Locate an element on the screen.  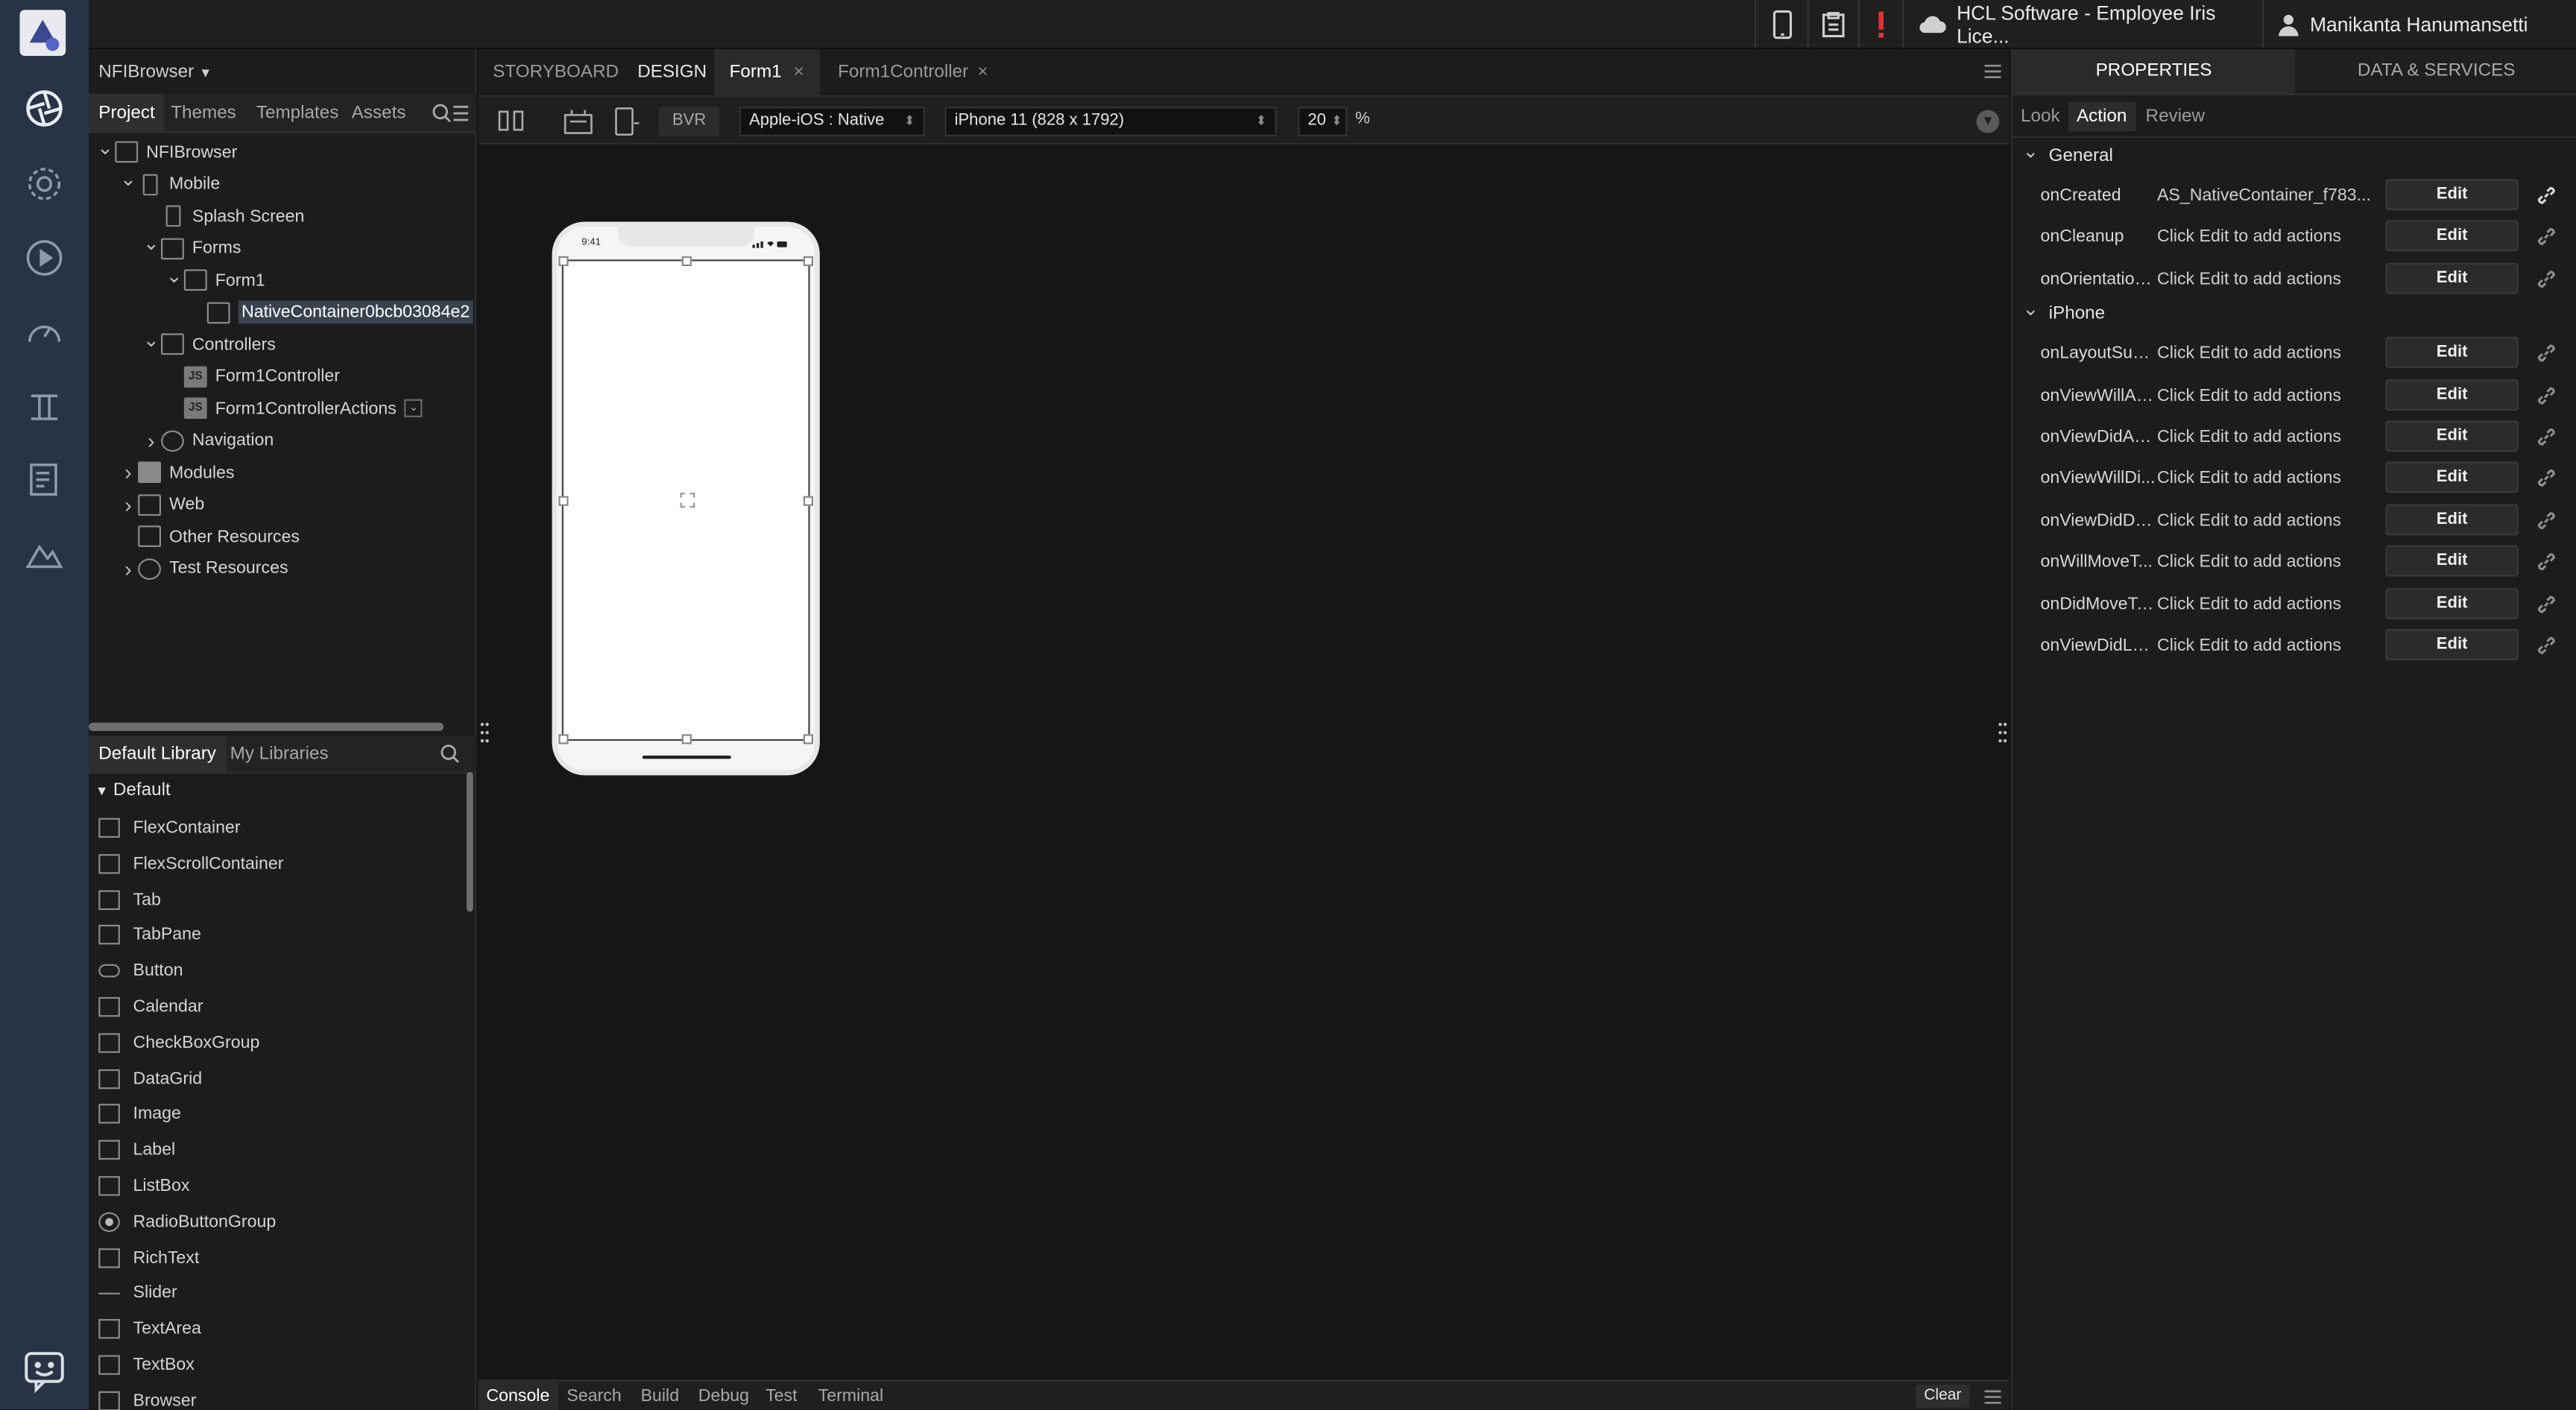
tree-item: ⌄ Forms is located at coordinates (191, 248).